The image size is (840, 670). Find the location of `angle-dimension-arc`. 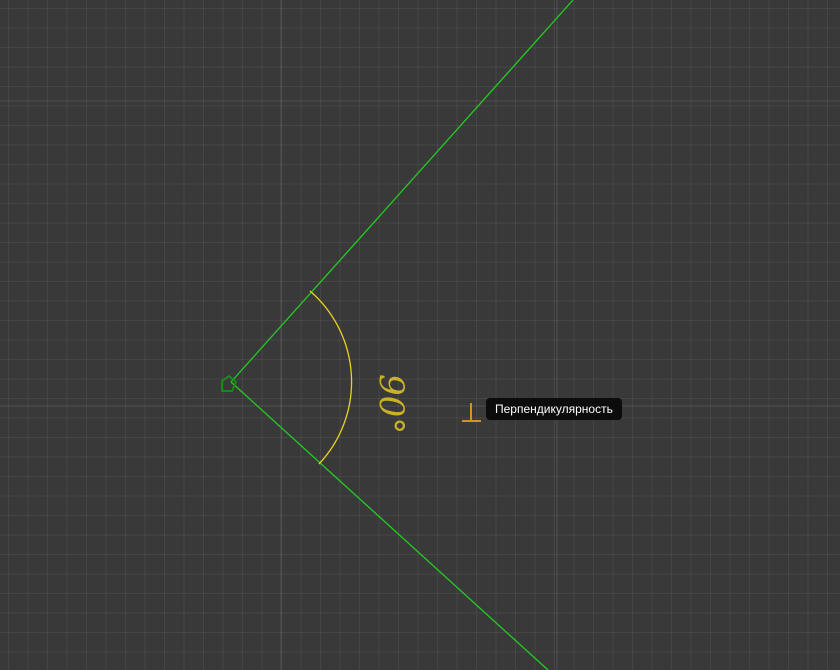

angle-dimension-arc is located at coordinates (331, 377).